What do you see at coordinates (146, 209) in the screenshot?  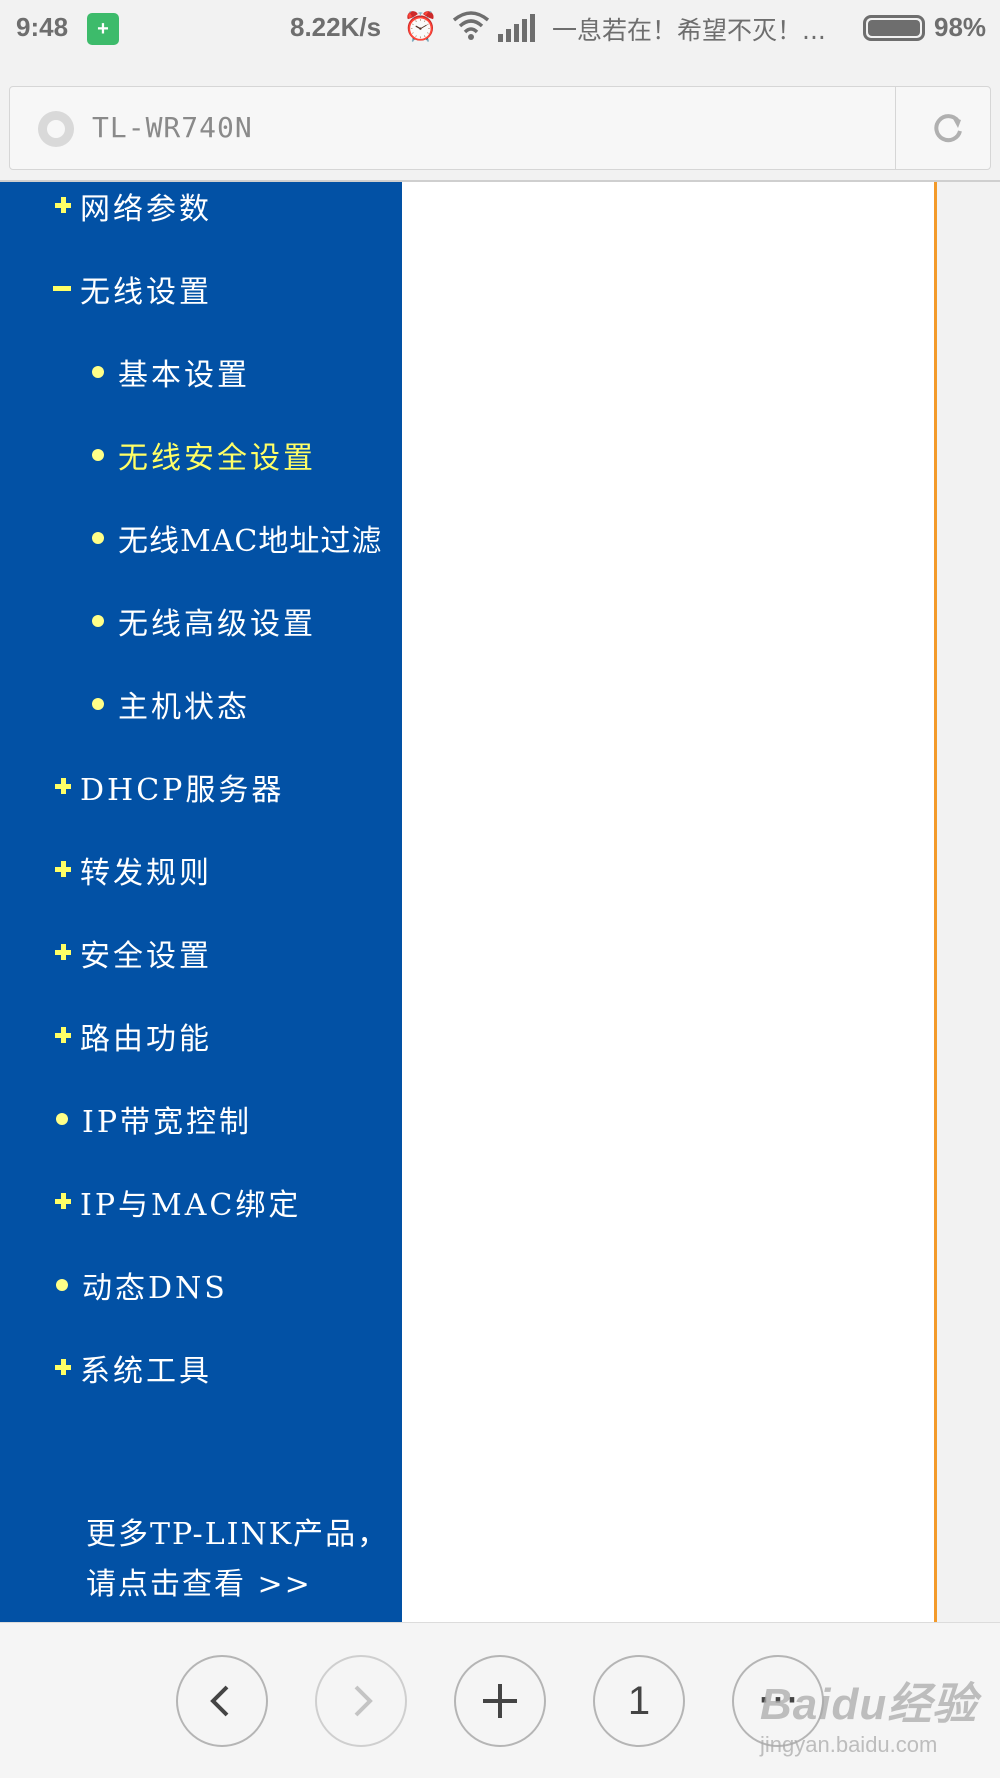 I see `menu-label: 网络参数` at bounding box center [146, 209].